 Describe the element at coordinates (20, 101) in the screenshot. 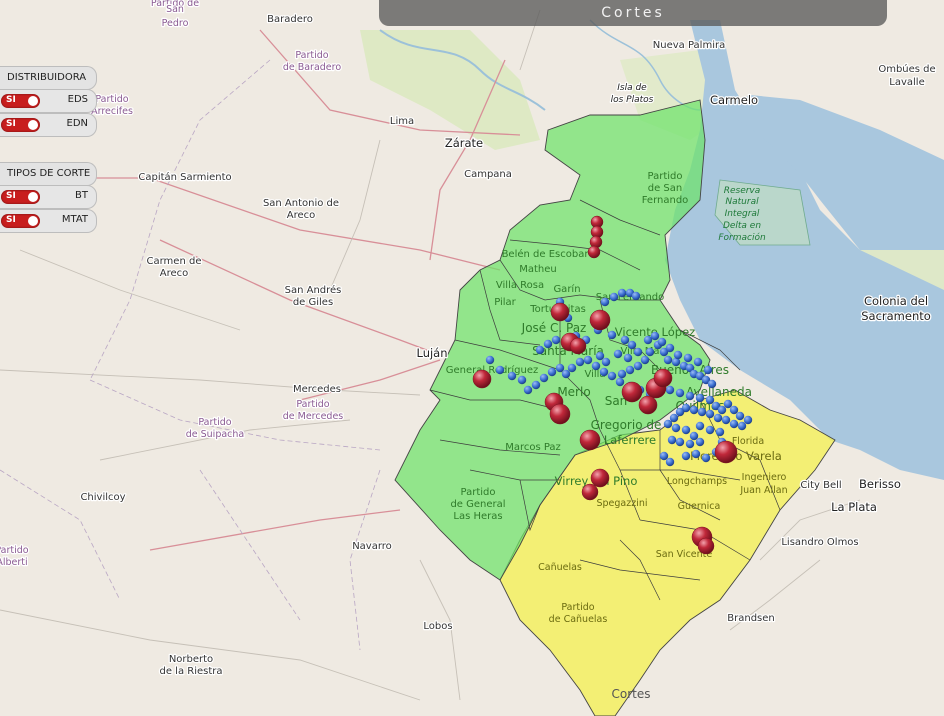

I see `toggle-eds: SI` at that location.